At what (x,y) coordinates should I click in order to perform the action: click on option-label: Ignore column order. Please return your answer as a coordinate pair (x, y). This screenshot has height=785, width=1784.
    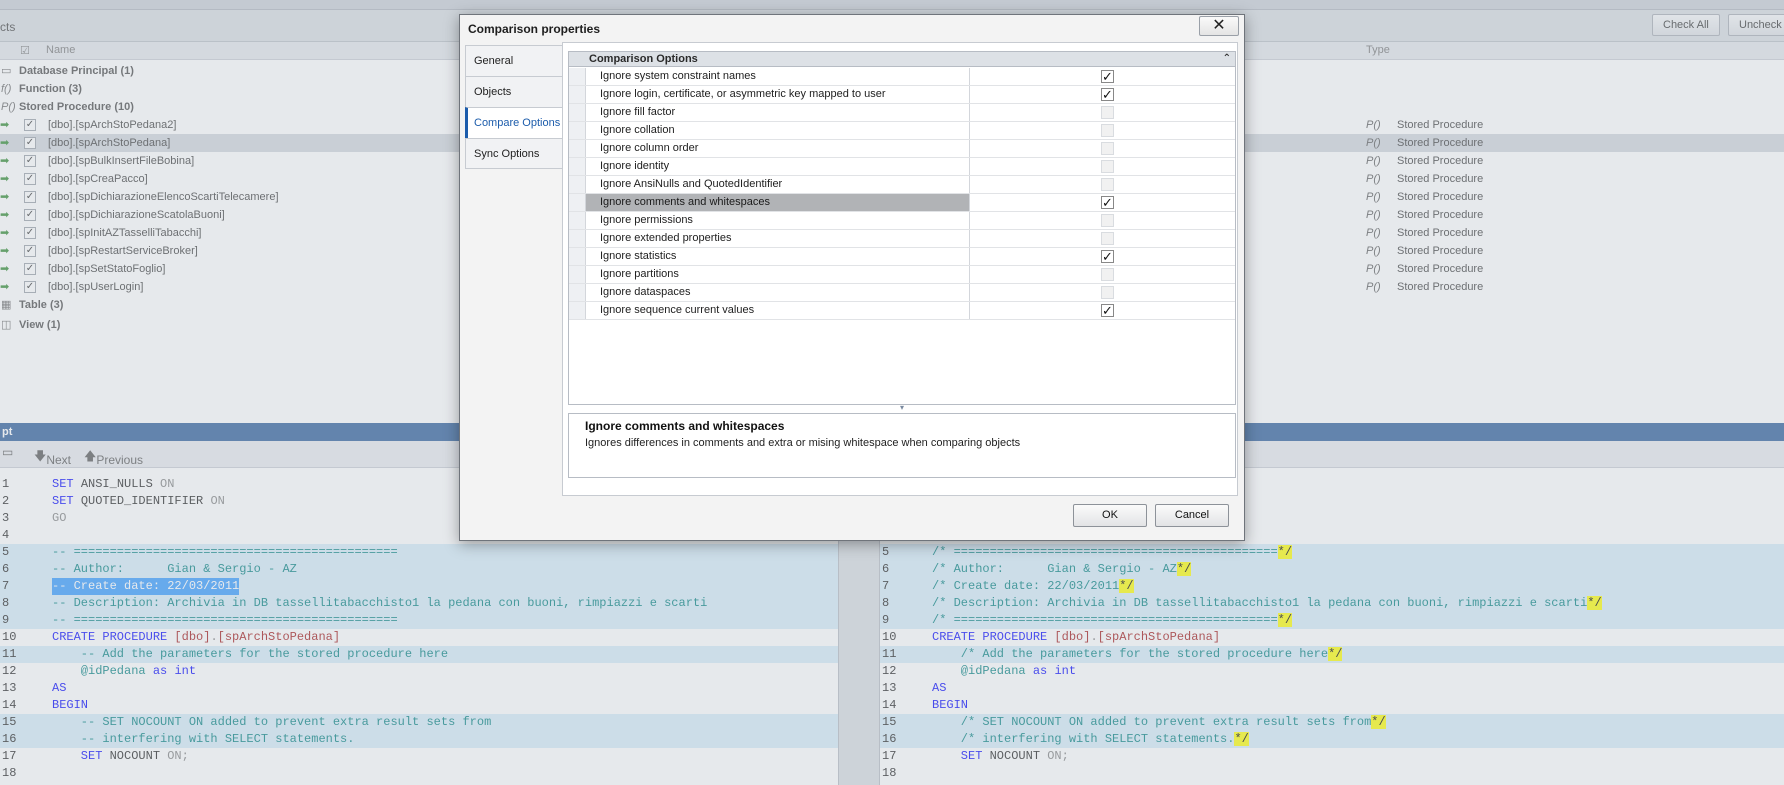
    Looking at the image, I should click on (778, 148).